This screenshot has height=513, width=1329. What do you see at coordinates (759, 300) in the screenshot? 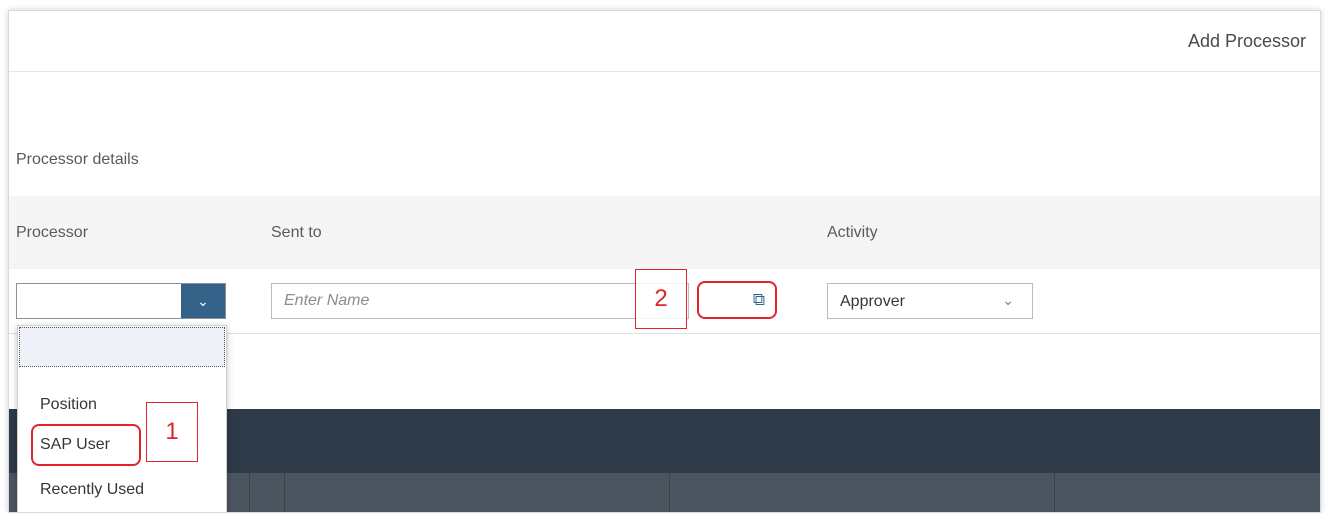
I see `value-help-icon: ⧉` at bounding box center [759, 300].